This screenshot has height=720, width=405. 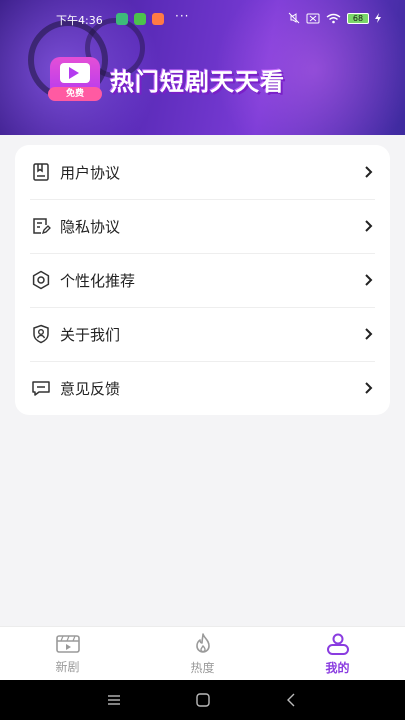 I want to click on charging-icon, so click(x=378, y=18).